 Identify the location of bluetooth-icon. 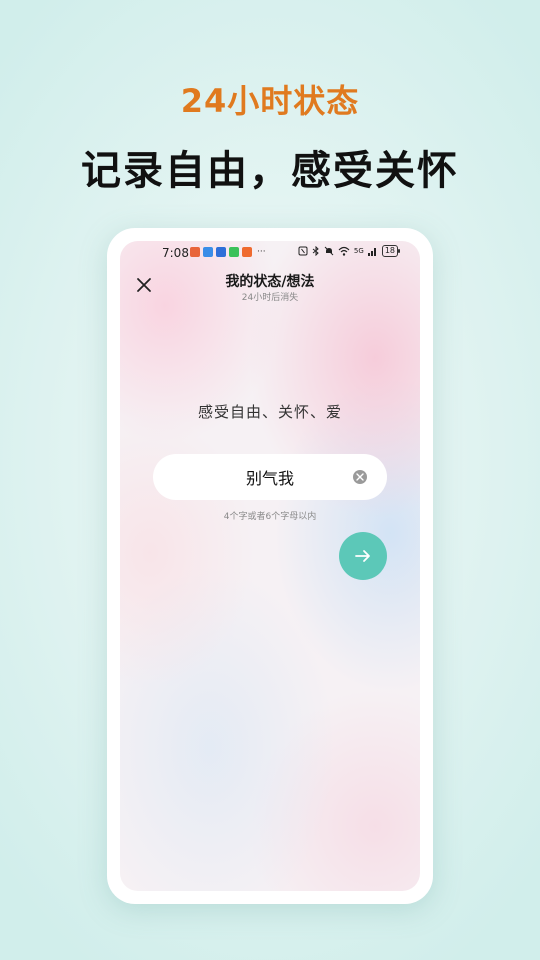
(315, 251).